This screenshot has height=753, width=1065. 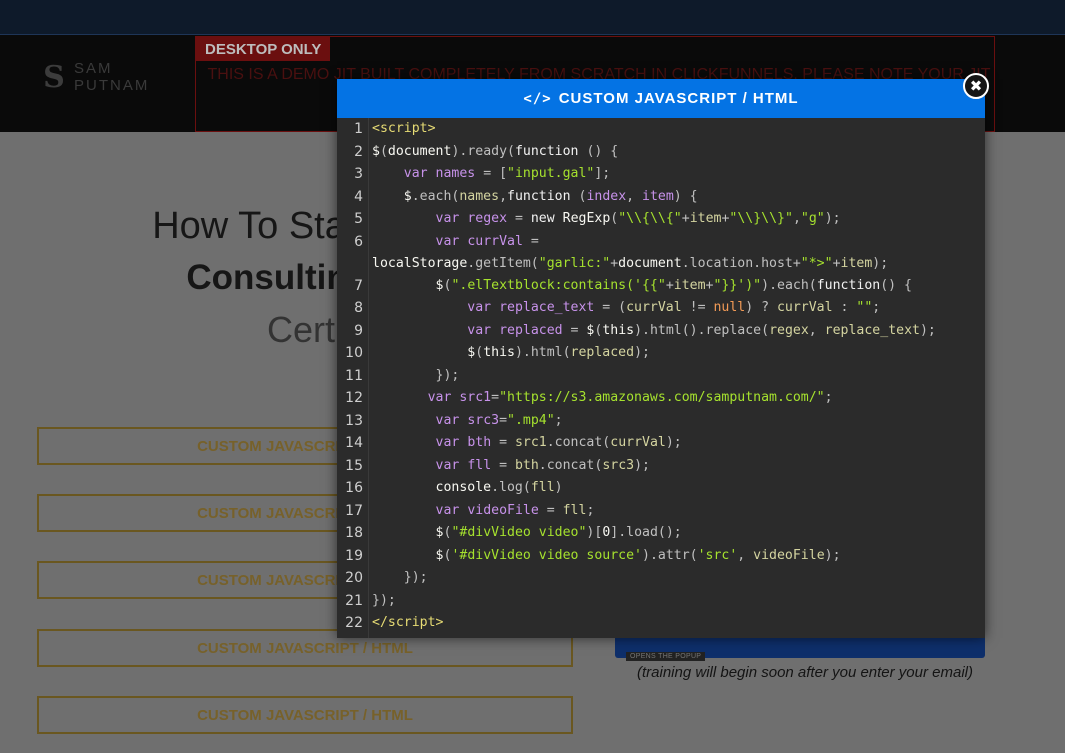 What do you see at coordinates (669, 152) in the screenshot?
I see `code-line: 2 $(document).ready(function () {` at bounding box center [669, 152].